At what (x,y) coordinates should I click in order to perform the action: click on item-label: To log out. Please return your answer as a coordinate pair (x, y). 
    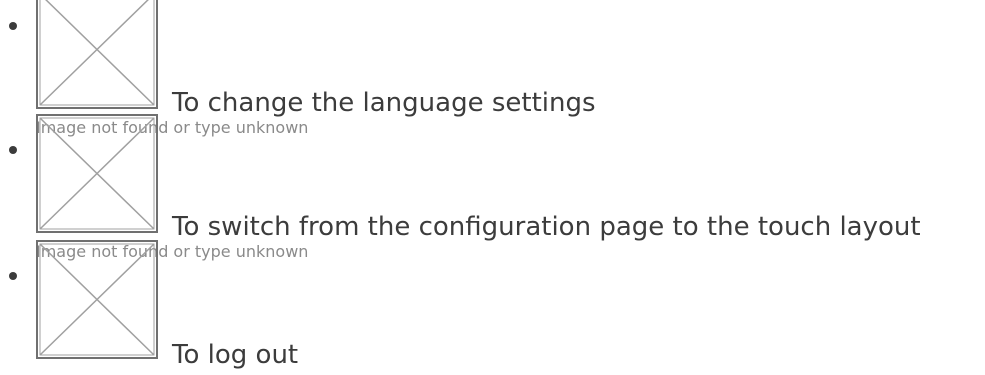
    Looking at the image, I should click on (235, 355).